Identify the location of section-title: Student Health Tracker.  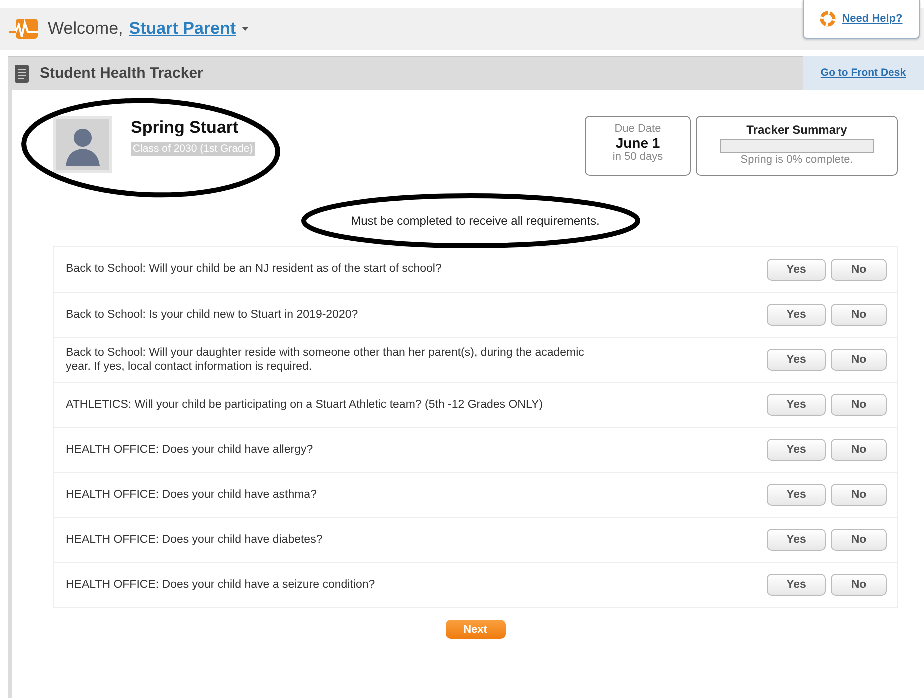
(122, 73).